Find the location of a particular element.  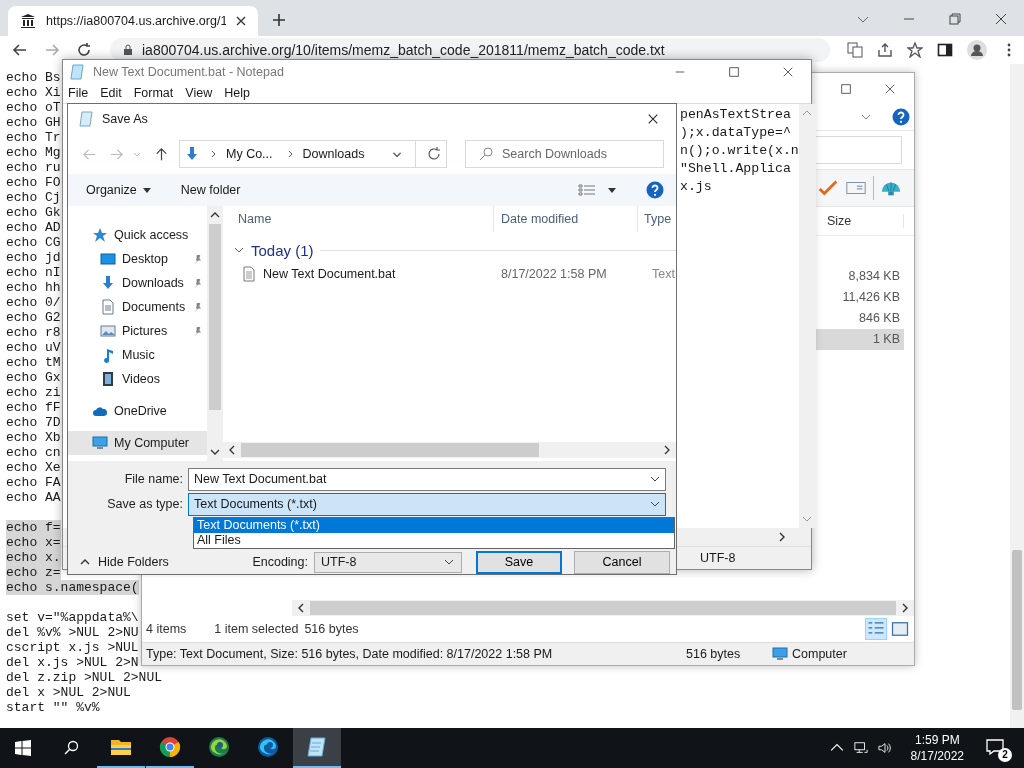

search-box: Search Downloads is located at coordinates (564, 154).